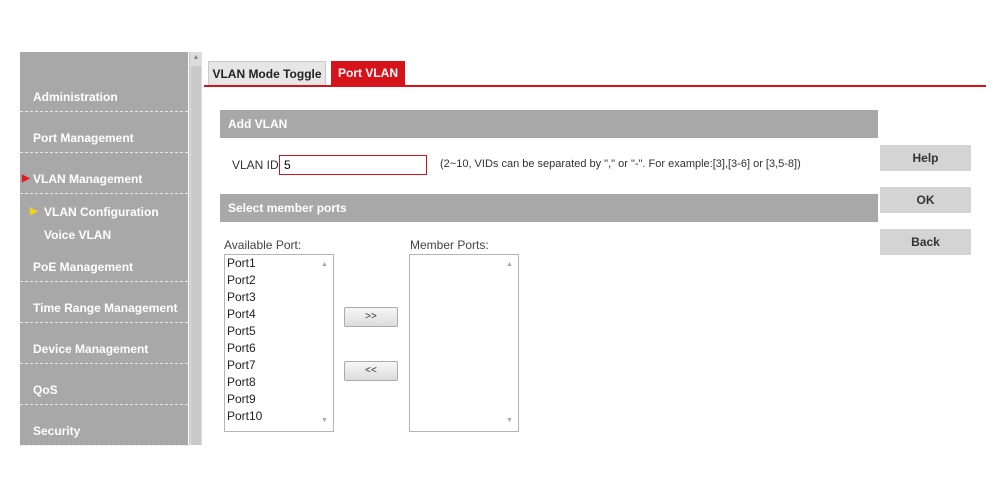  I want to click on sidebar-item-administration: Administration, so click(104, 97).